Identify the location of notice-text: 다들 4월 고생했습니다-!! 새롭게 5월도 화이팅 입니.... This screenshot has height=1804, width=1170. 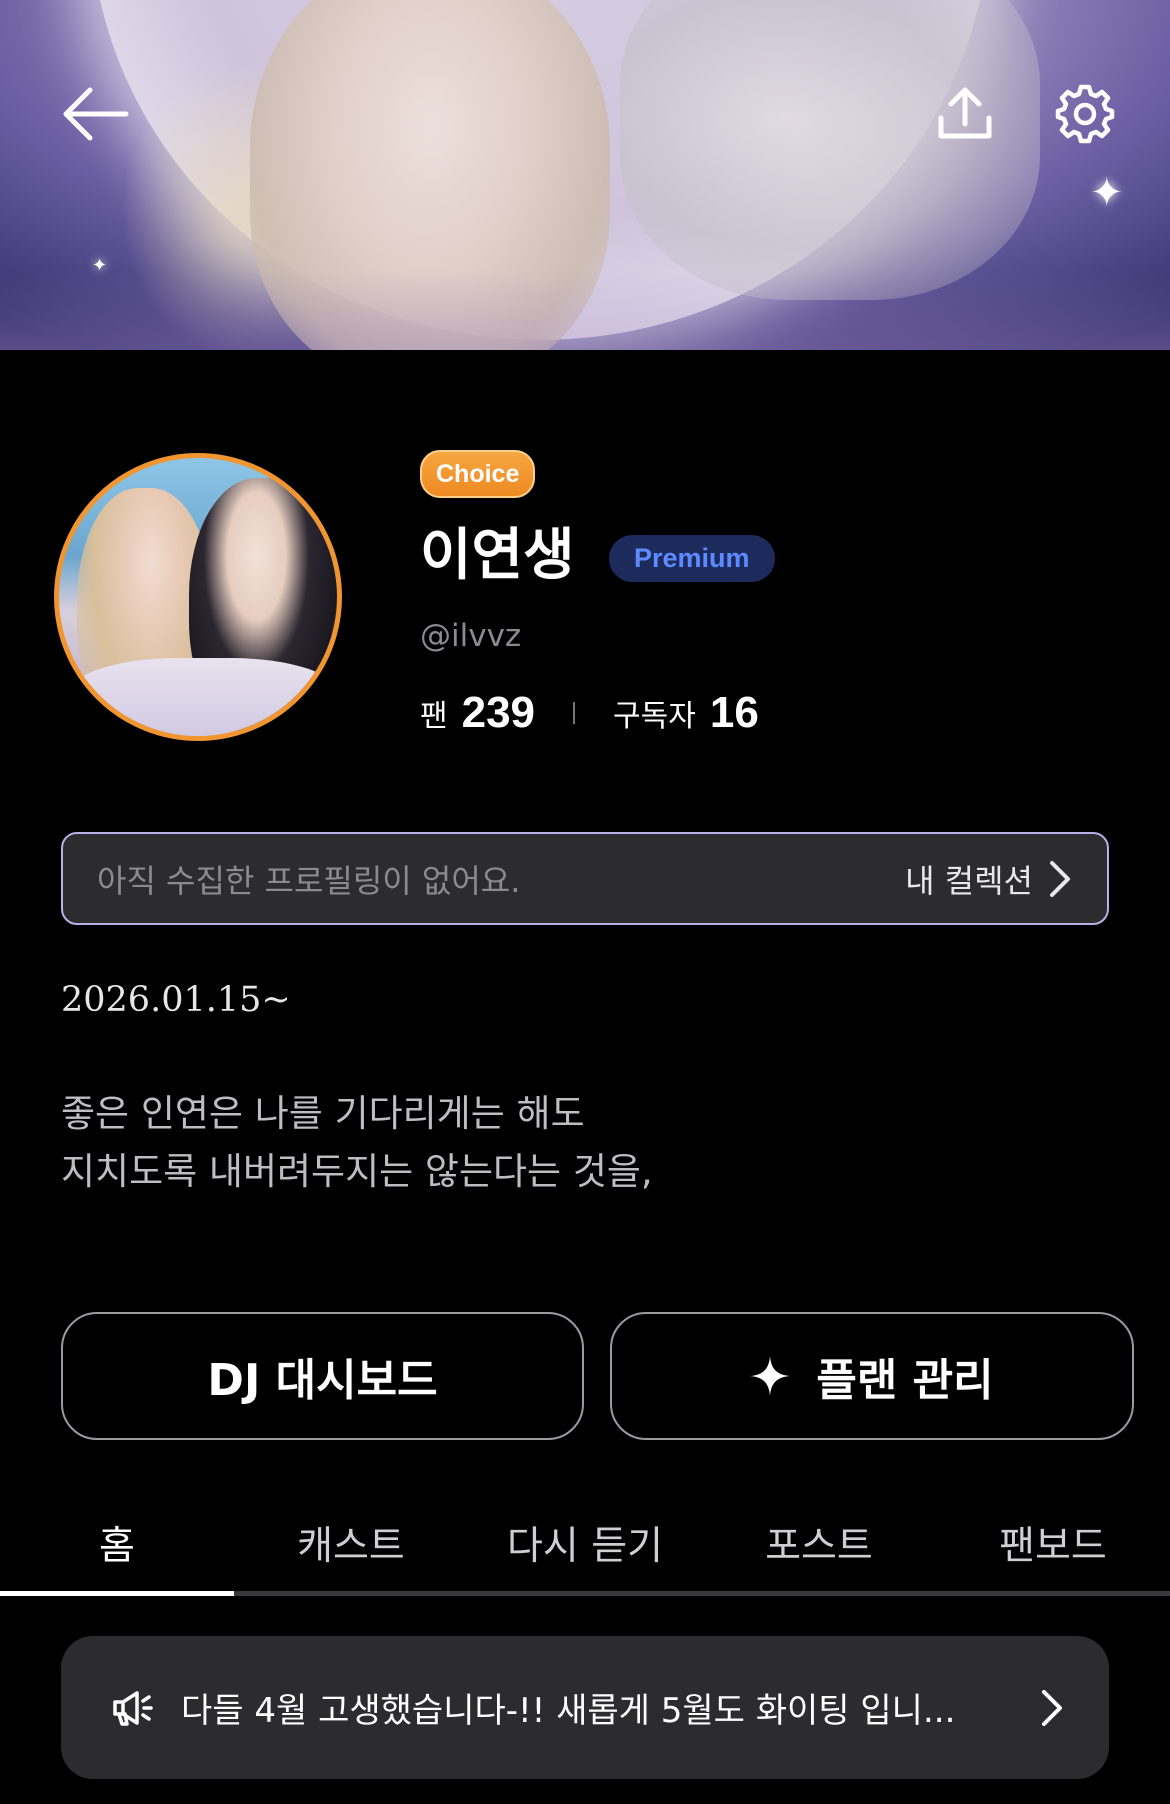
(568, 1711).